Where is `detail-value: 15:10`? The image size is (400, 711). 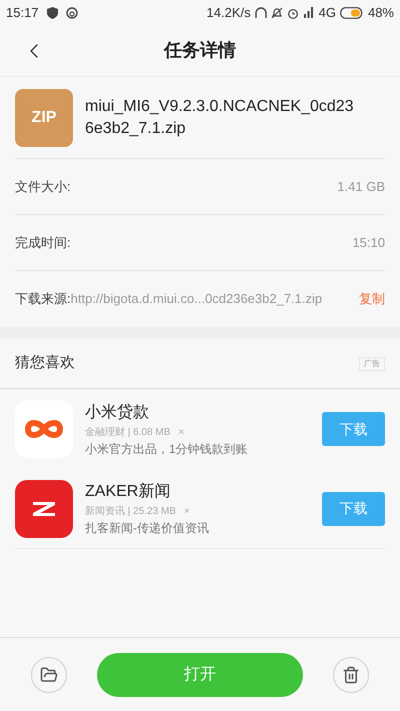
detail-value: 15:10 is located at coordinates (368, 243).